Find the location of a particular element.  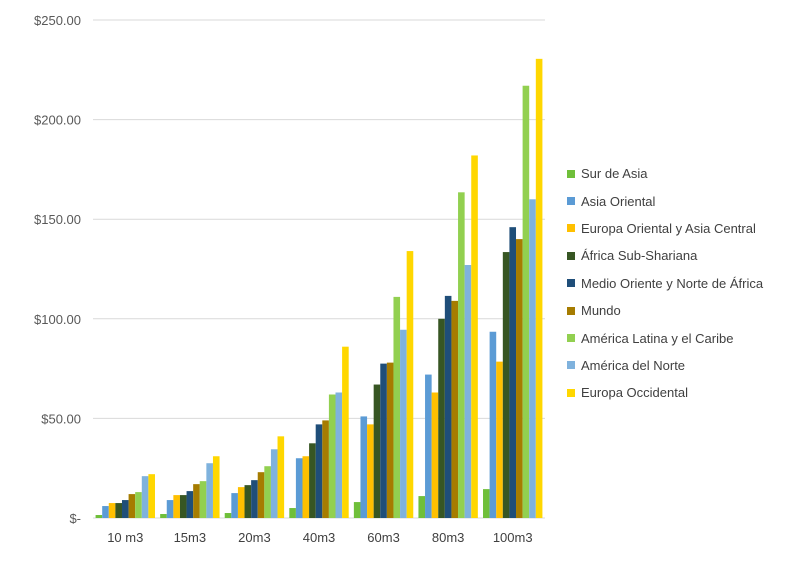

legend-item: Europa Occidental is located at coordinates (687, 392).